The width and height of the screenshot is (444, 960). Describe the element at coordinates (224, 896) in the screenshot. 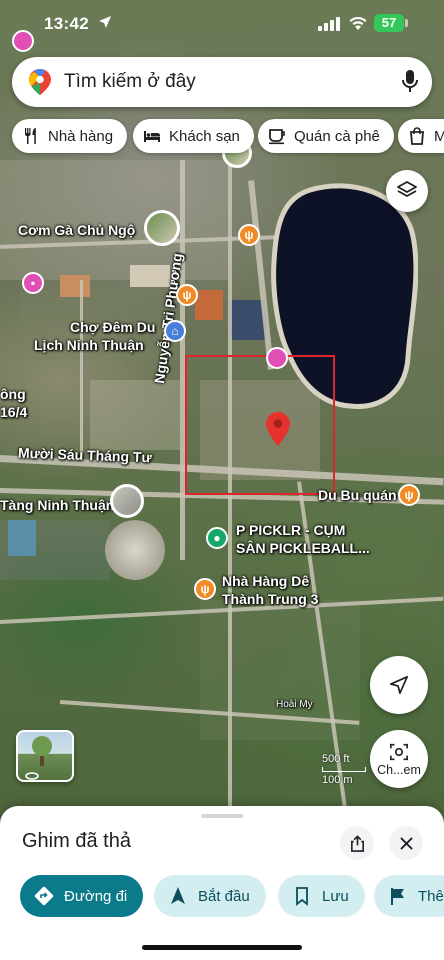

I see `start-label: Bắt đầu` at that location.